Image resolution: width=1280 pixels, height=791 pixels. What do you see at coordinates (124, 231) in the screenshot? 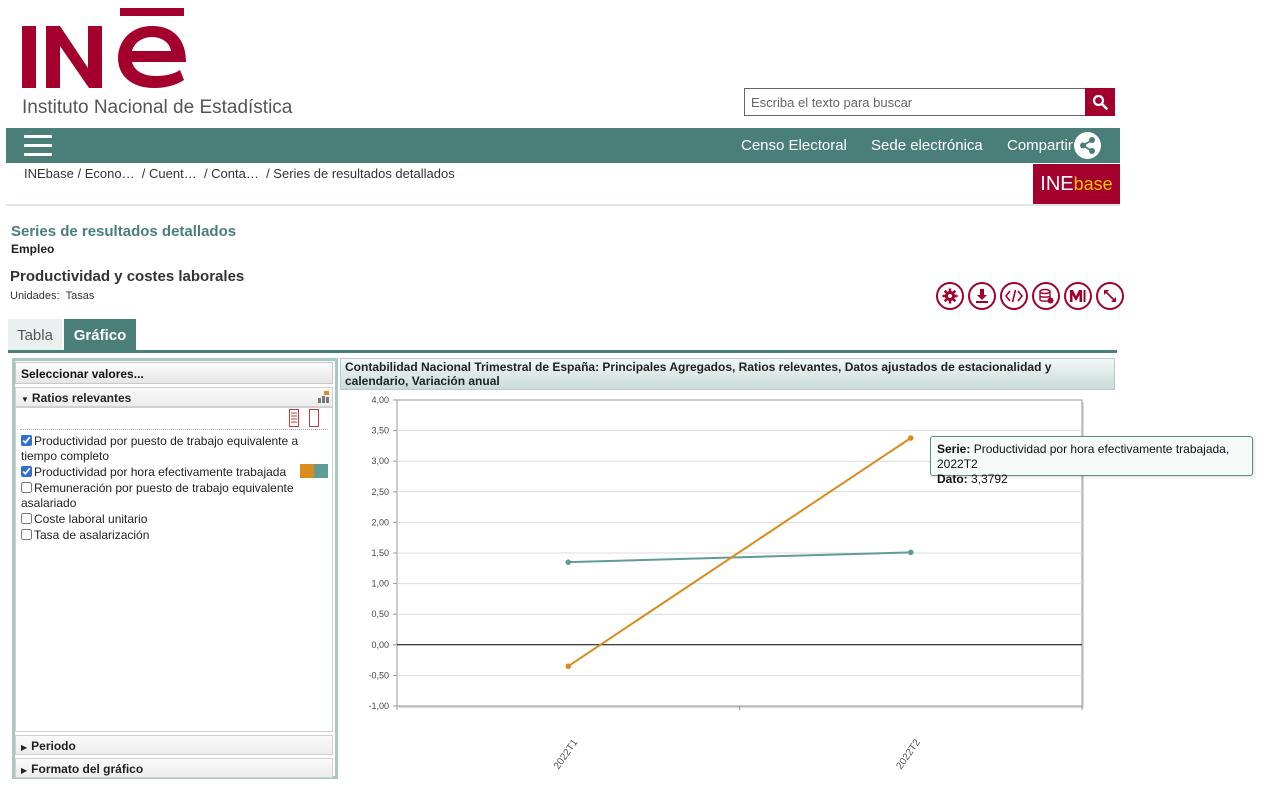
I see `page-title: Series de resultados detallados` at bounding box center [124, 231].